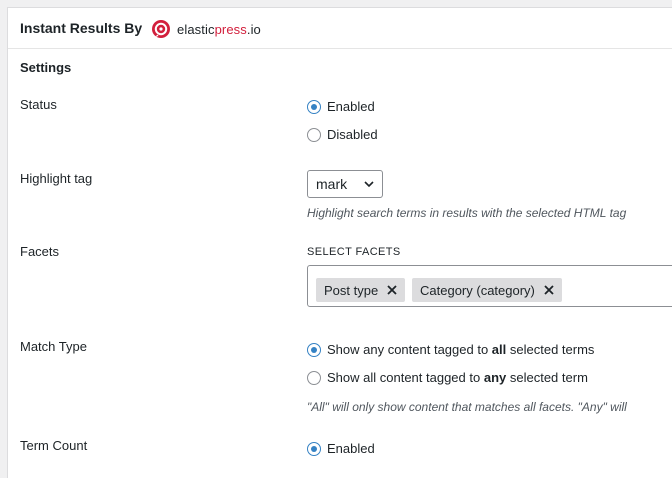  Describe the element at coordinates (351, 448) in the screenshot. I see `term-count-enabled-label: Enabled` at that location.